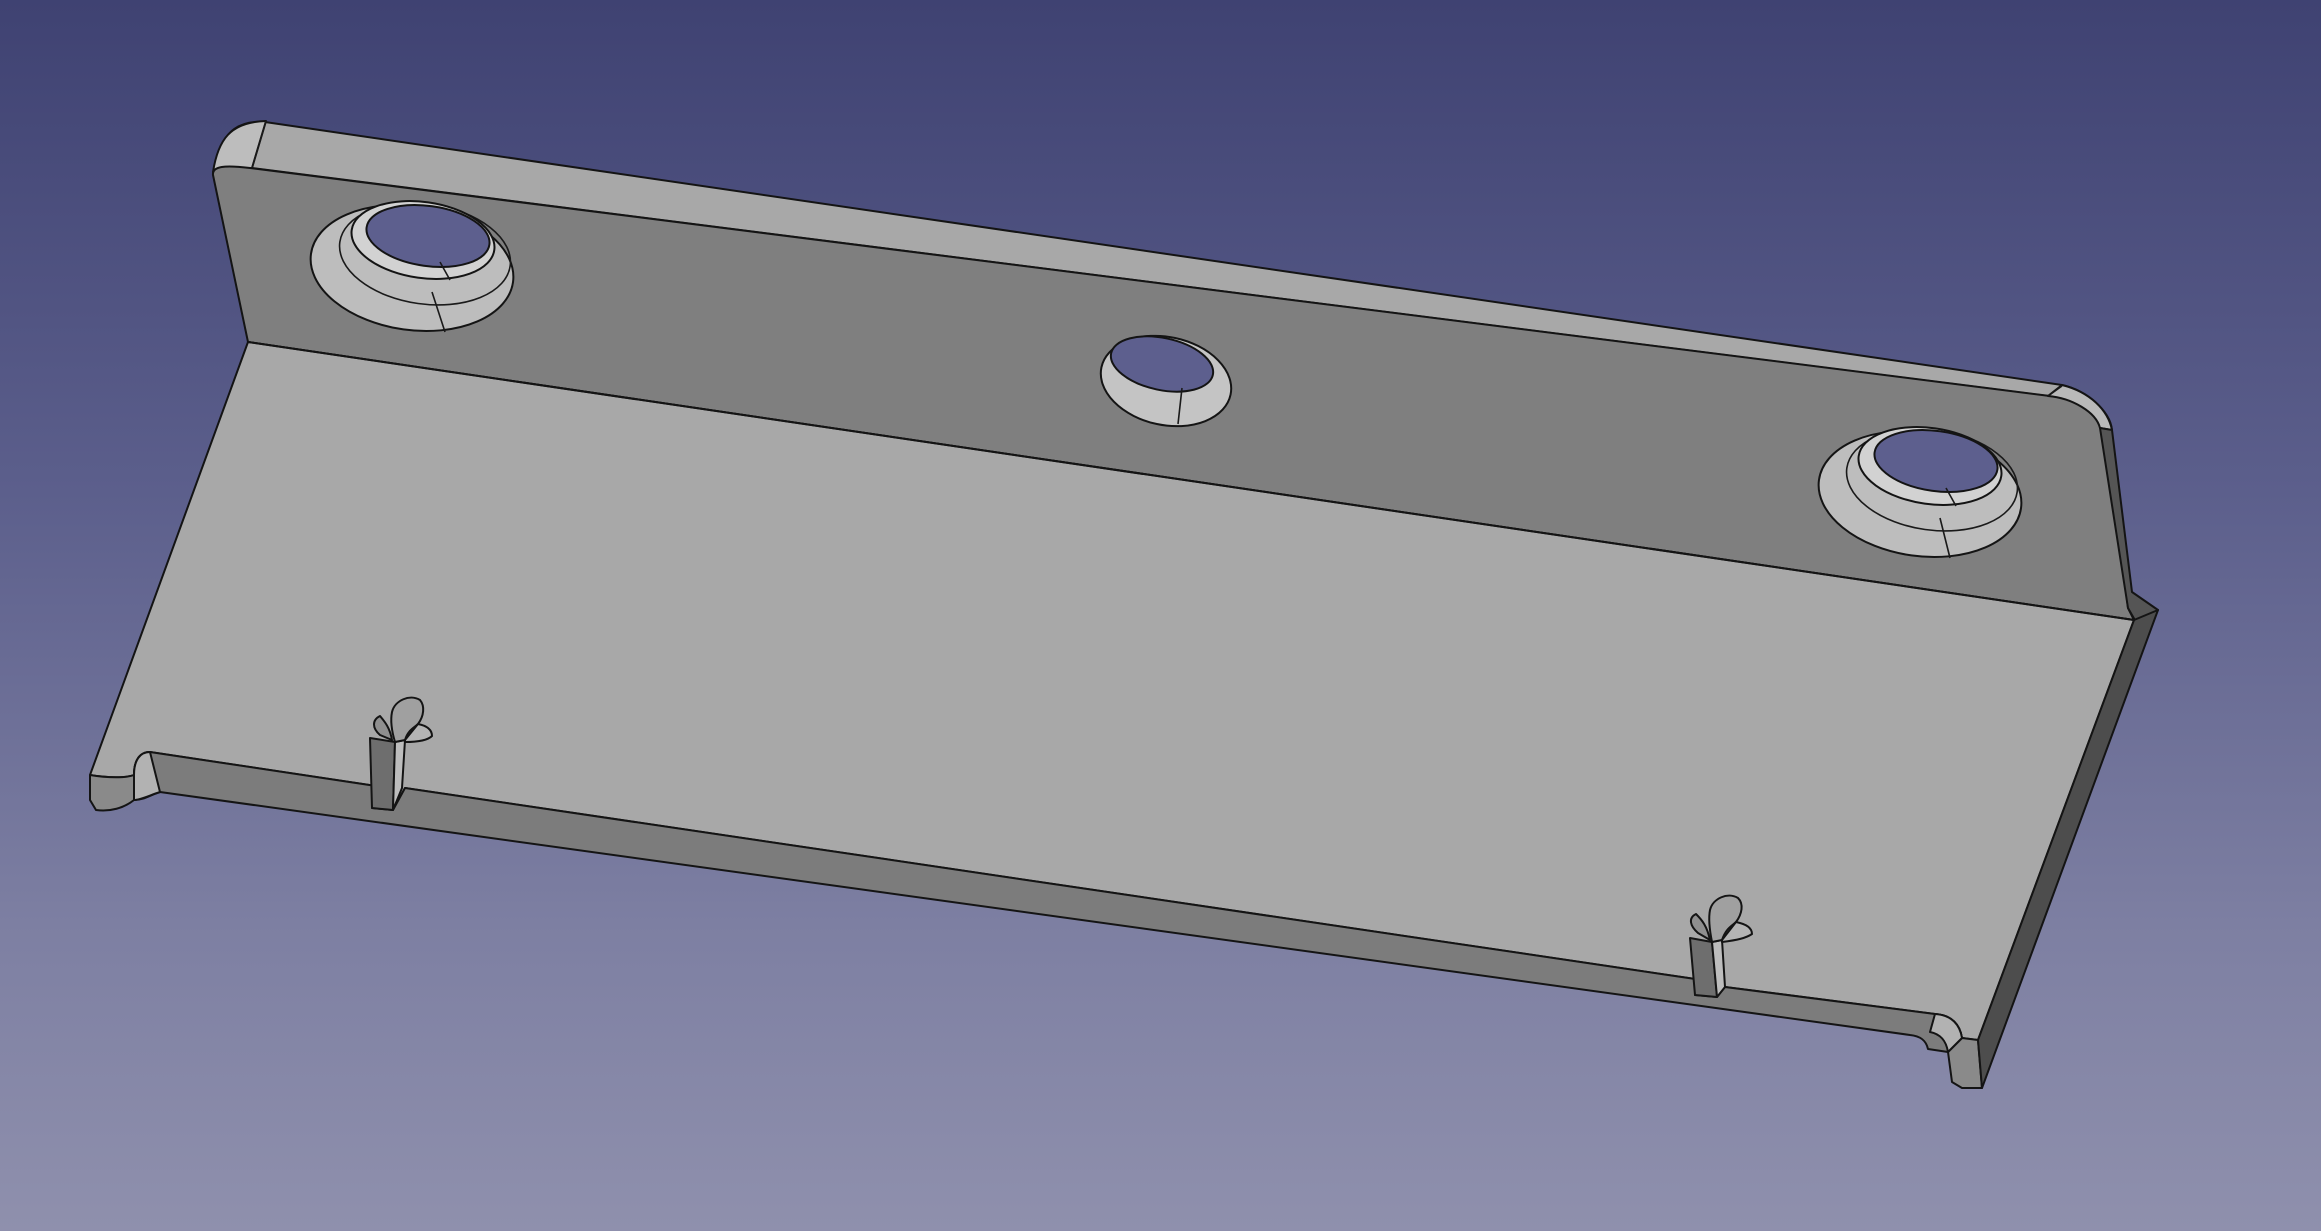  What do you see at coordinates (112, 793) in the screenshot?
I see `base-left-end` at bounding box center [112, 793].